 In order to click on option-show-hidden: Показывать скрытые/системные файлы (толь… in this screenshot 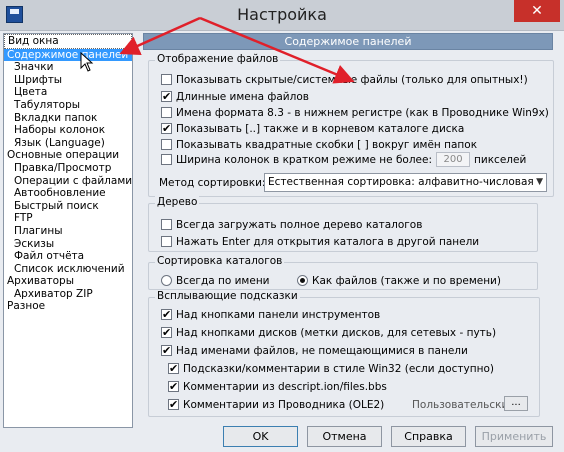, I will do `click(344, 79)`.